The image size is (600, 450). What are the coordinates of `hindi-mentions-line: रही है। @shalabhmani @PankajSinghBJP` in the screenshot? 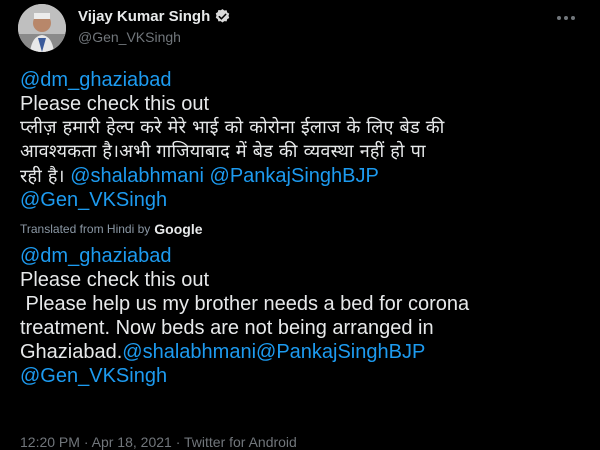 It's located at (305, 176).